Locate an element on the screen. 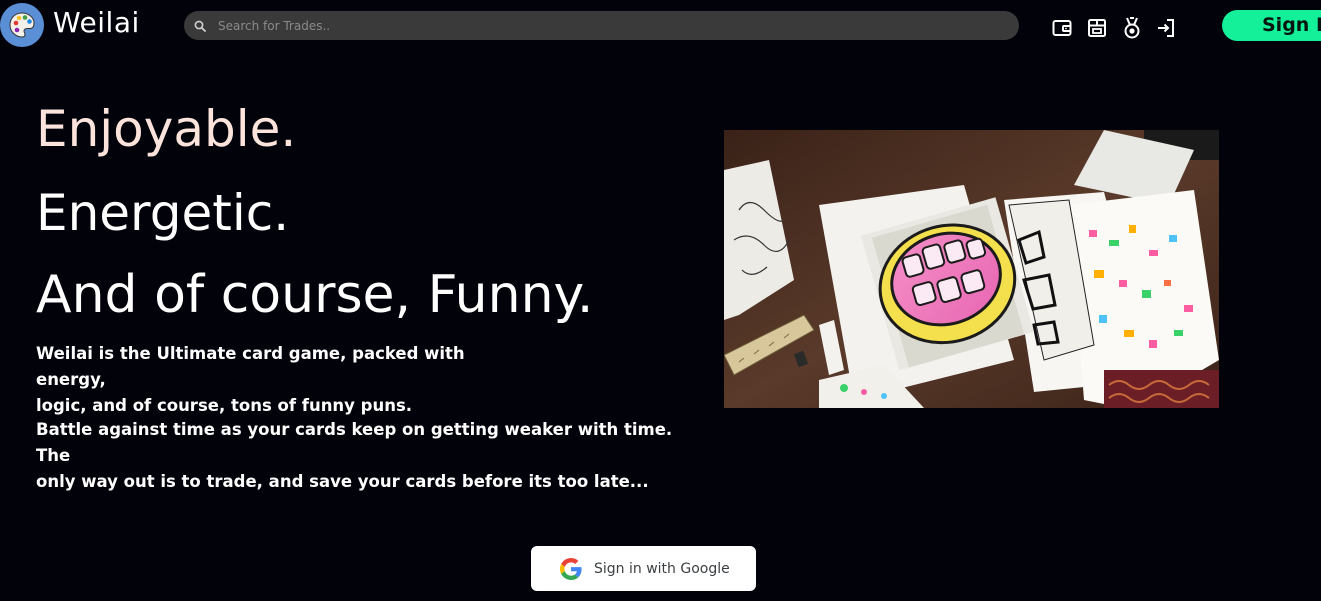  google-signin-label: Sign in with Google is located at coordinates (662, 568).